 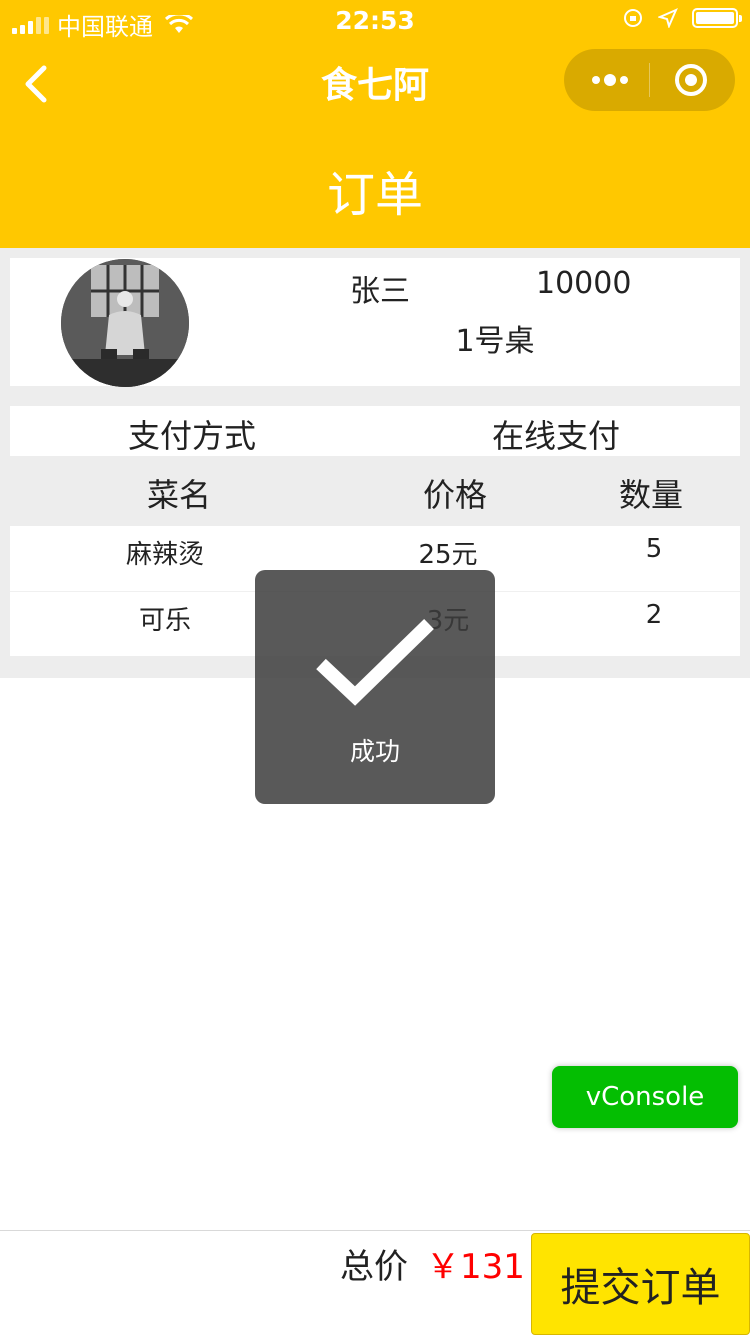 I want to click on checkmark-icon, so click(x=375, y=662).